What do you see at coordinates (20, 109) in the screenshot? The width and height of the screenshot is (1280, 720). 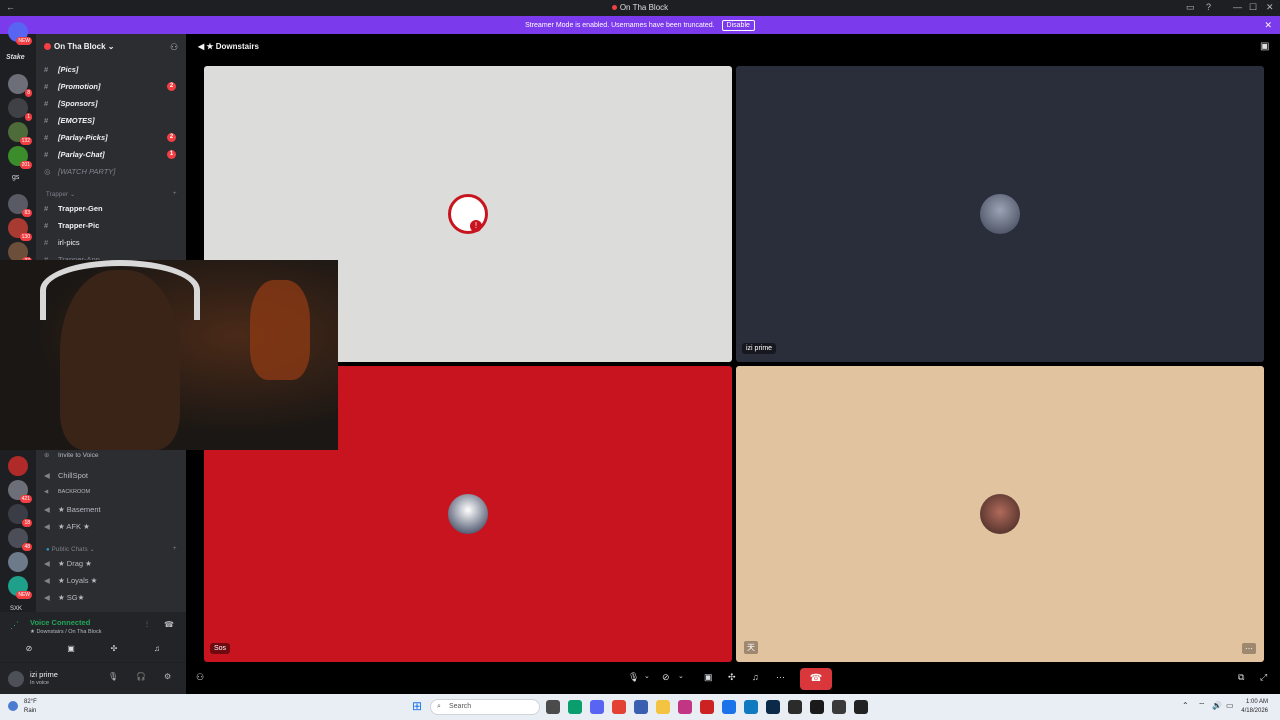 I see `server-icon: 1` at bounding box center [20, 109].